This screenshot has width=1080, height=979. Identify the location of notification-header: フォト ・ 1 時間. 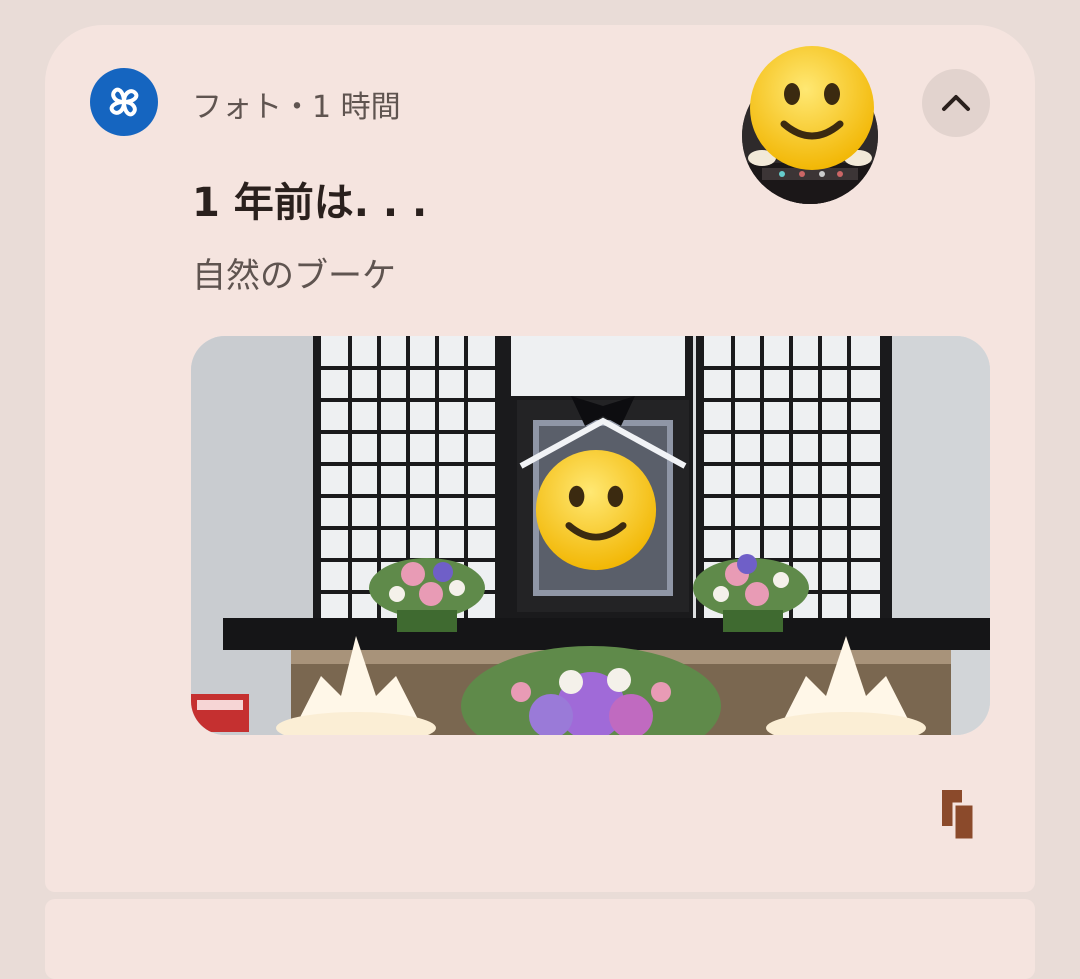
(296, 104).